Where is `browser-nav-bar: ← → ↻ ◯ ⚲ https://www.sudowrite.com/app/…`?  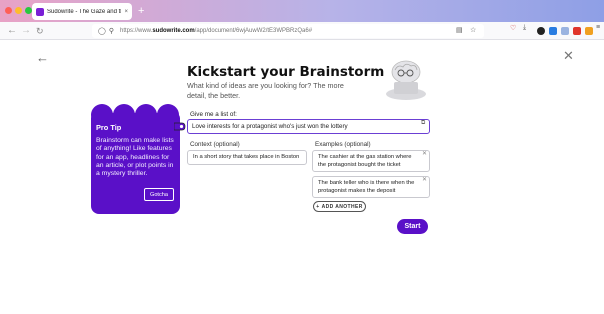 browser-nav-bar: ← → ↻ ◯ ⚲ https://www.sudowrite.com/app/… is located at coordinates (302, 31).